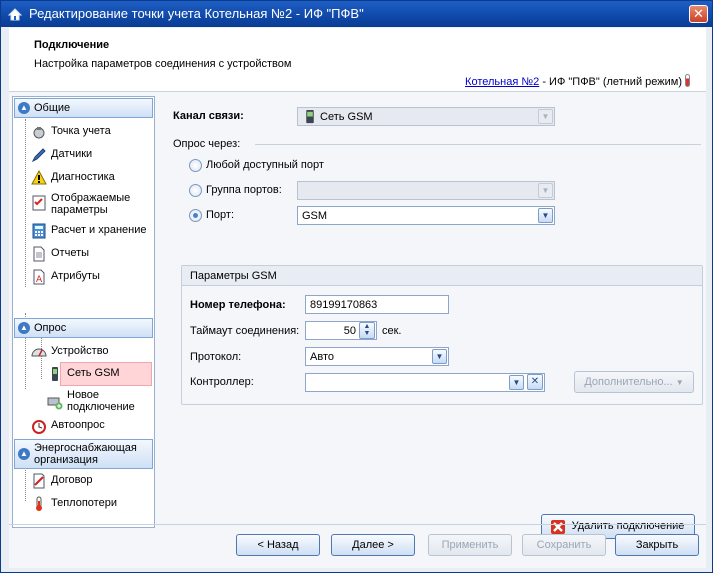 The width and height of the screenshot is (713, 573). Describe the element at coordinates (52, 108) in the screenshot. I see `group-label: Общие` at that location.